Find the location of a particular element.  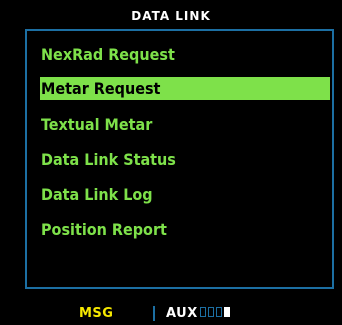

menu-item-nexrad-request: NexRad Request is located at coordinates (185, 54).